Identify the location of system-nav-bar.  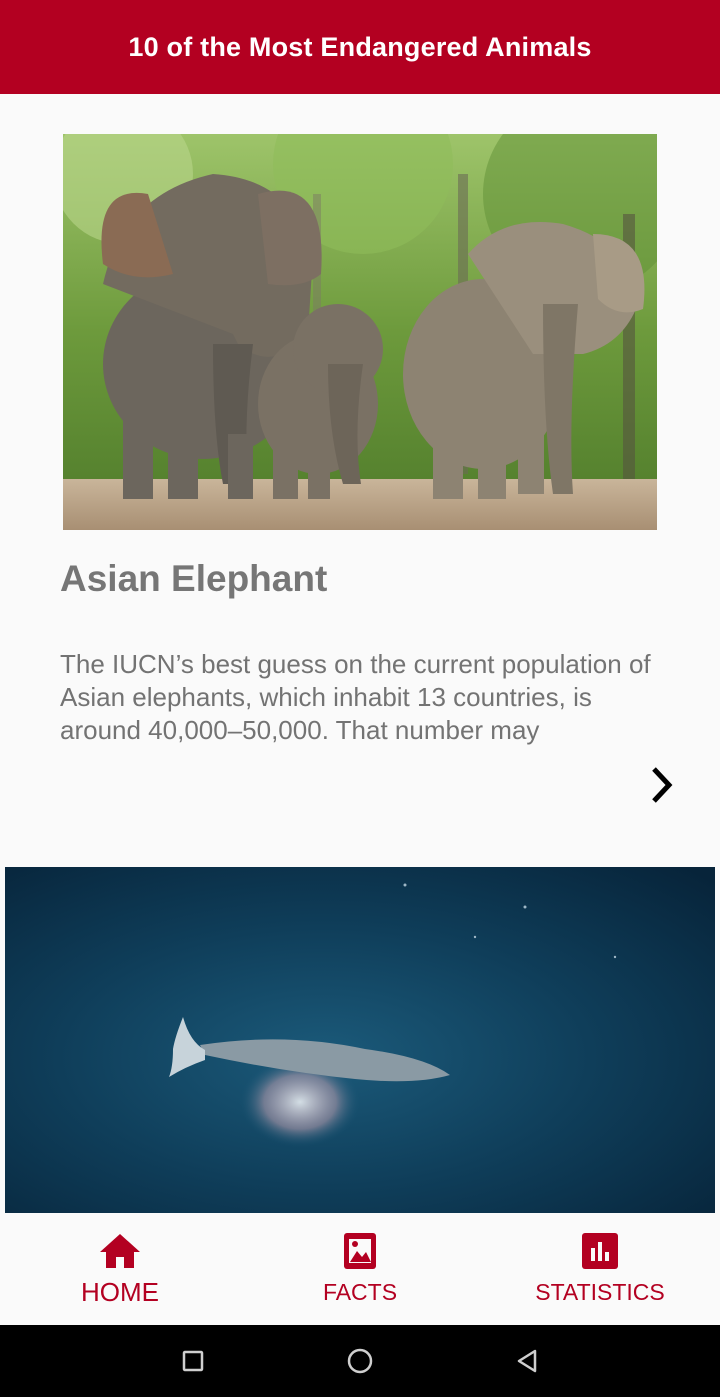
(360, 1361).